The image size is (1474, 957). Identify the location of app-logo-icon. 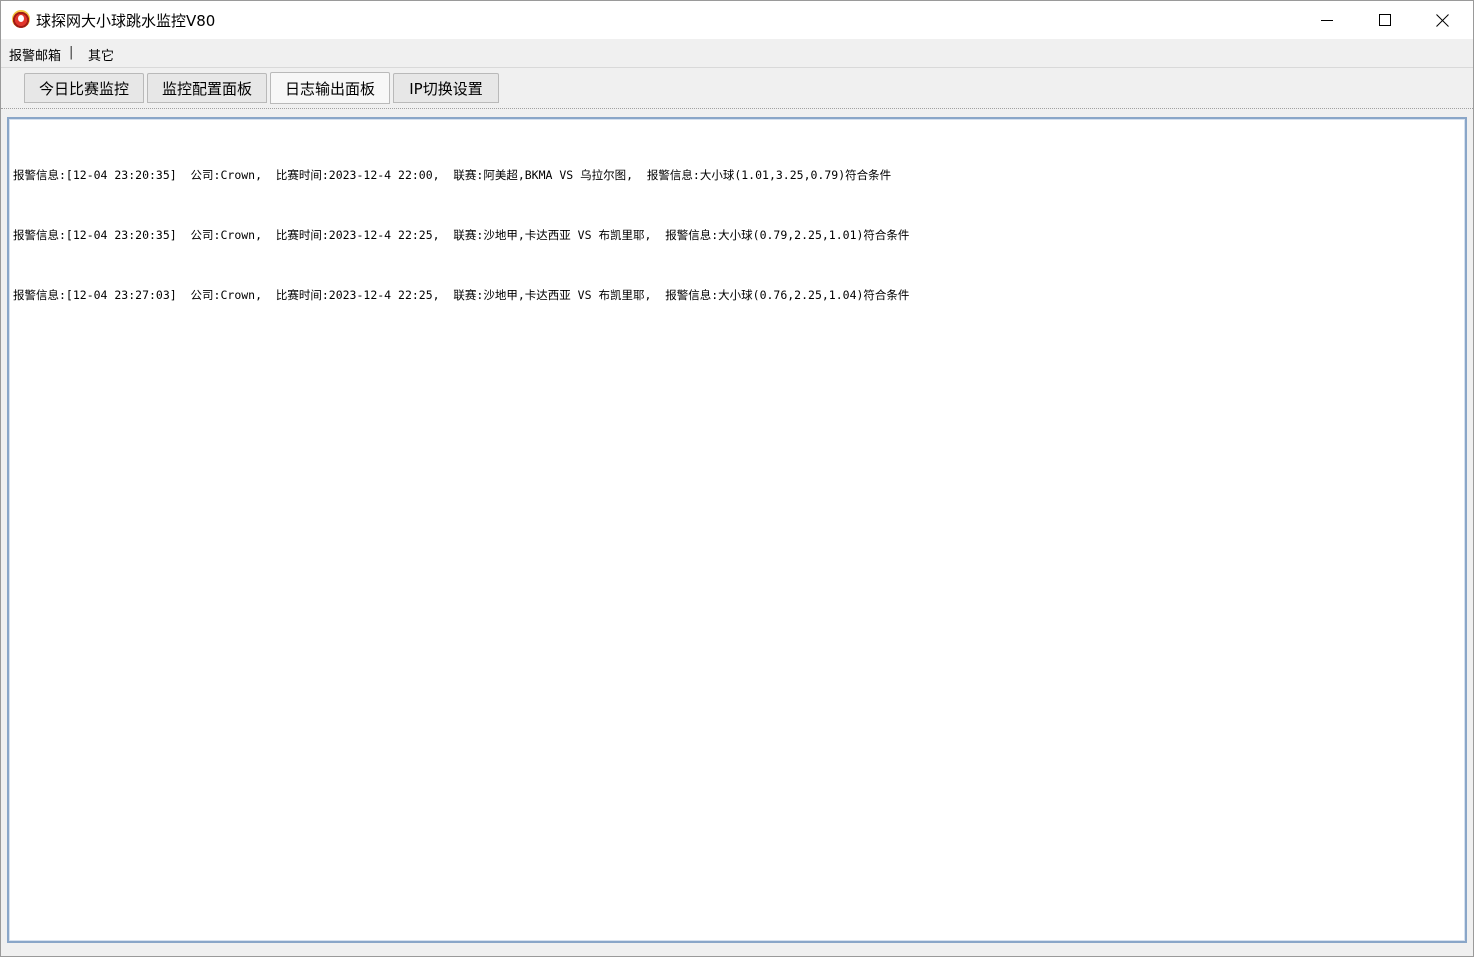
(21, 19).